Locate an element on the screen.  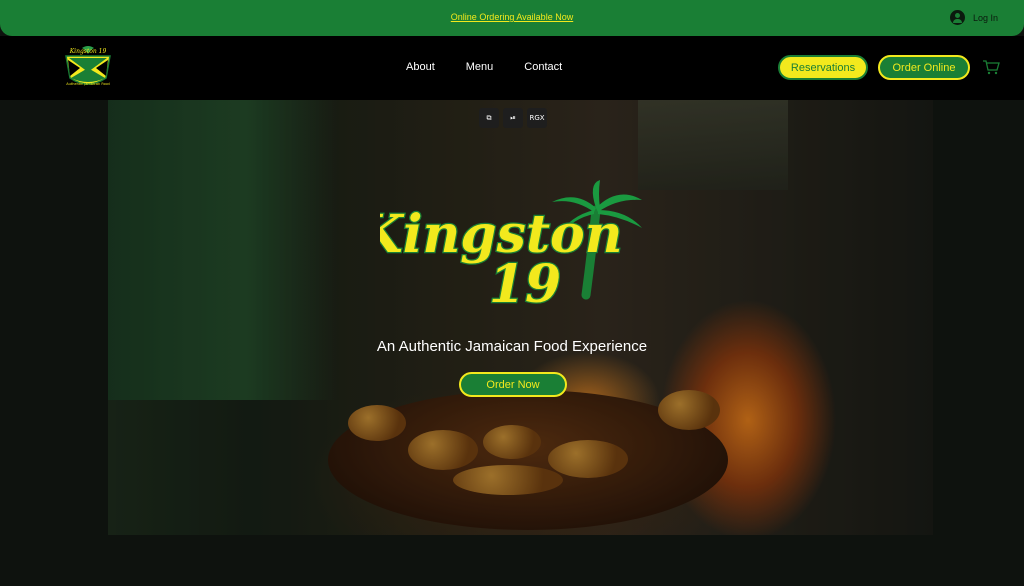
nav-contact: Contact is located at coordinates (543, 67).